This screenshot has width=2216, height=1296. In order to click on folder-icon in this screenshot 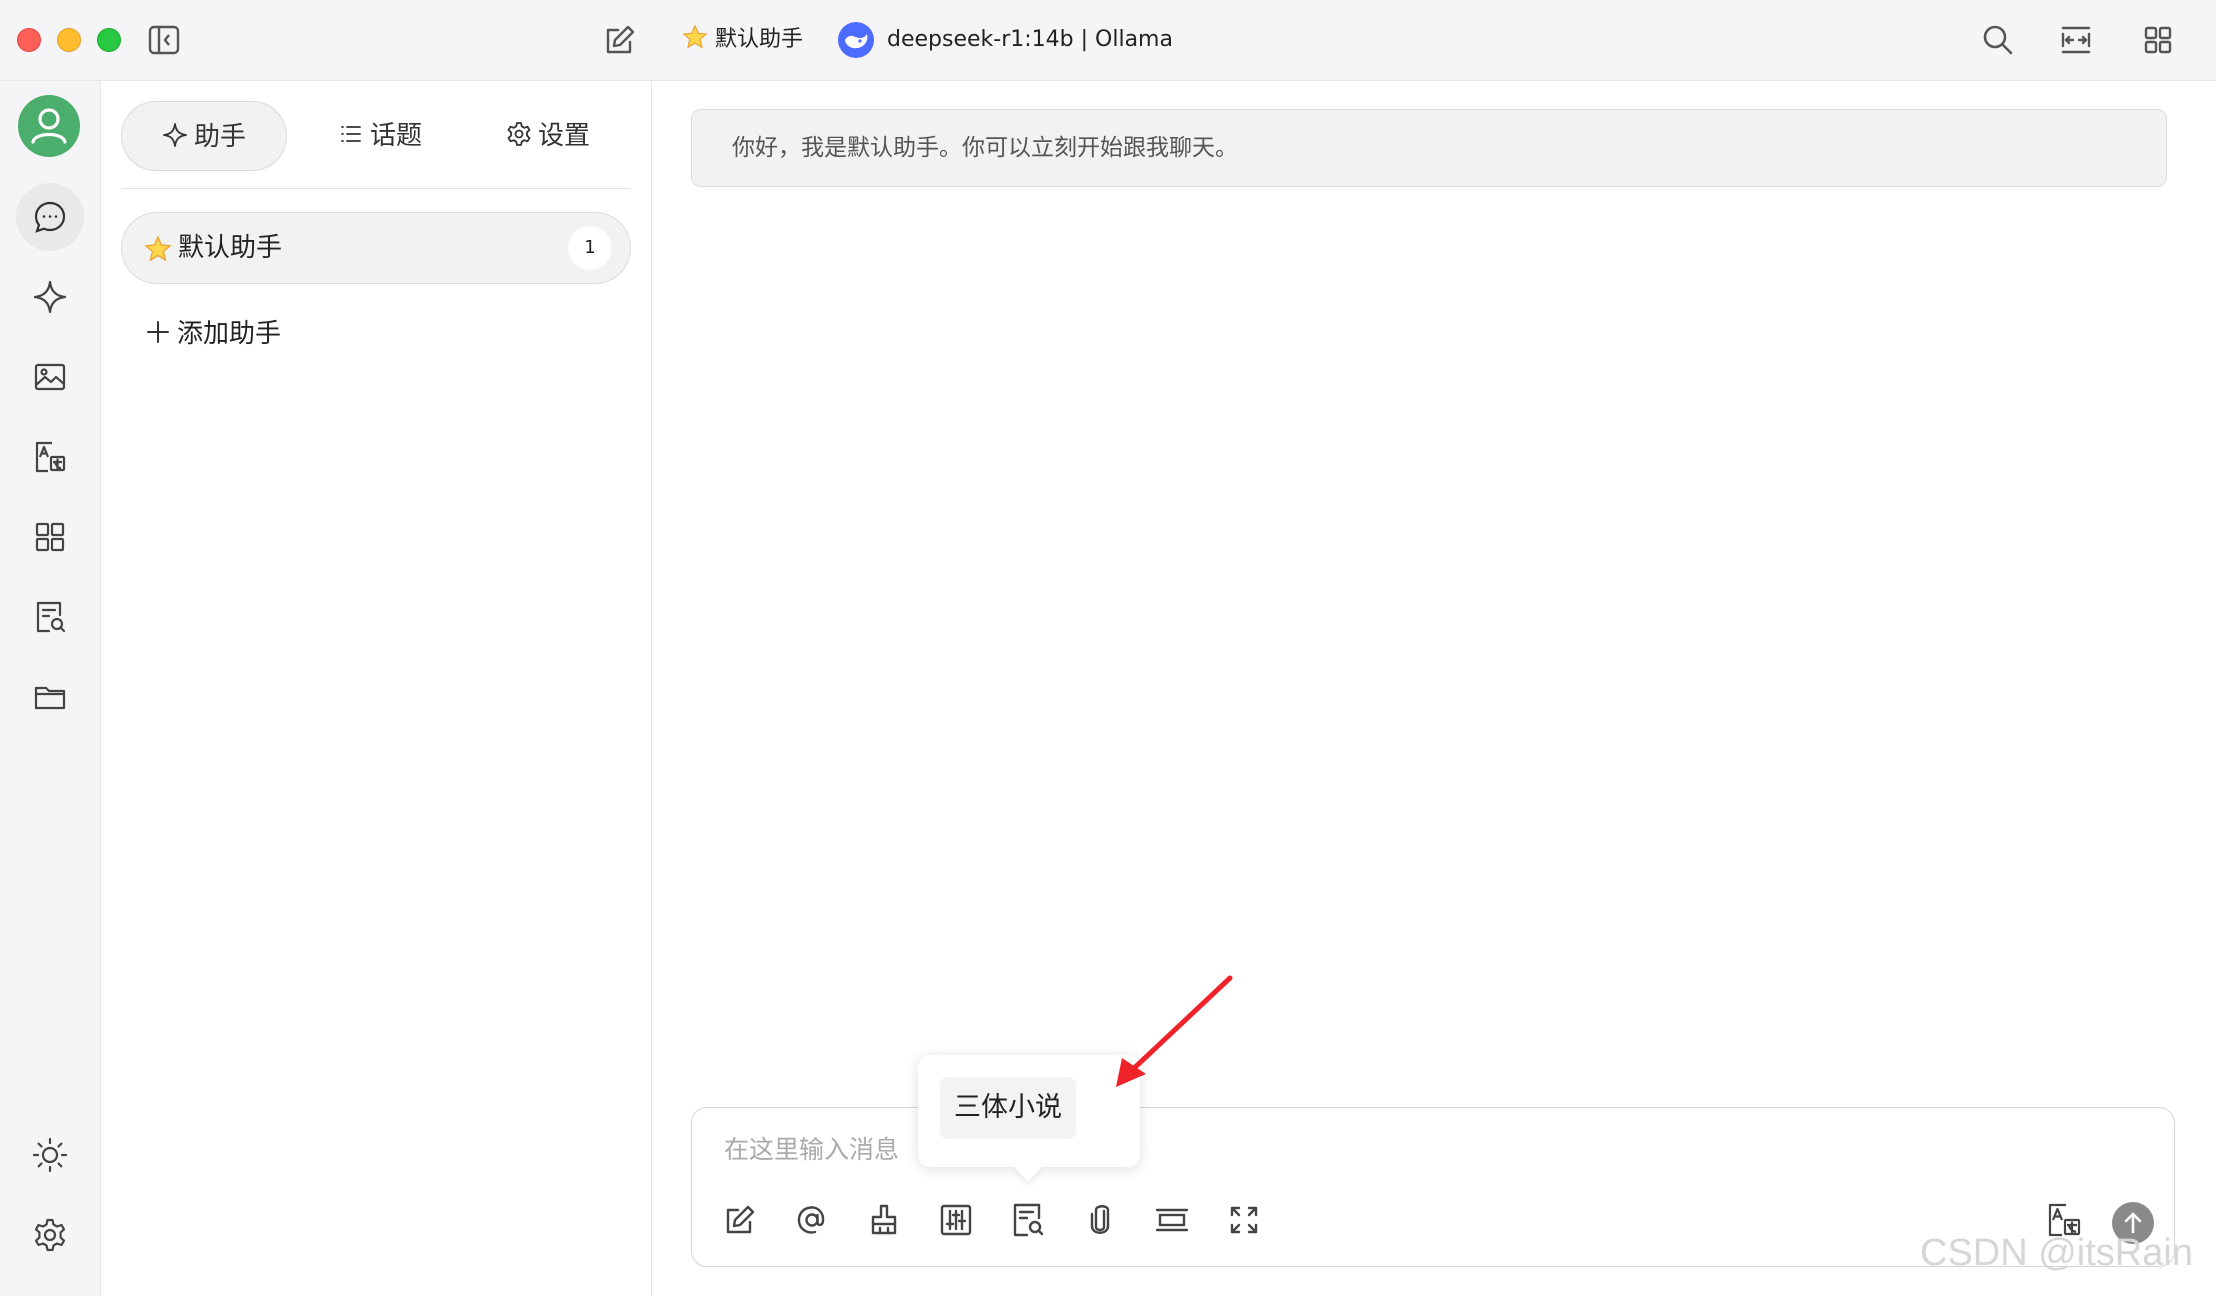, I will do `click(50, 698)`.